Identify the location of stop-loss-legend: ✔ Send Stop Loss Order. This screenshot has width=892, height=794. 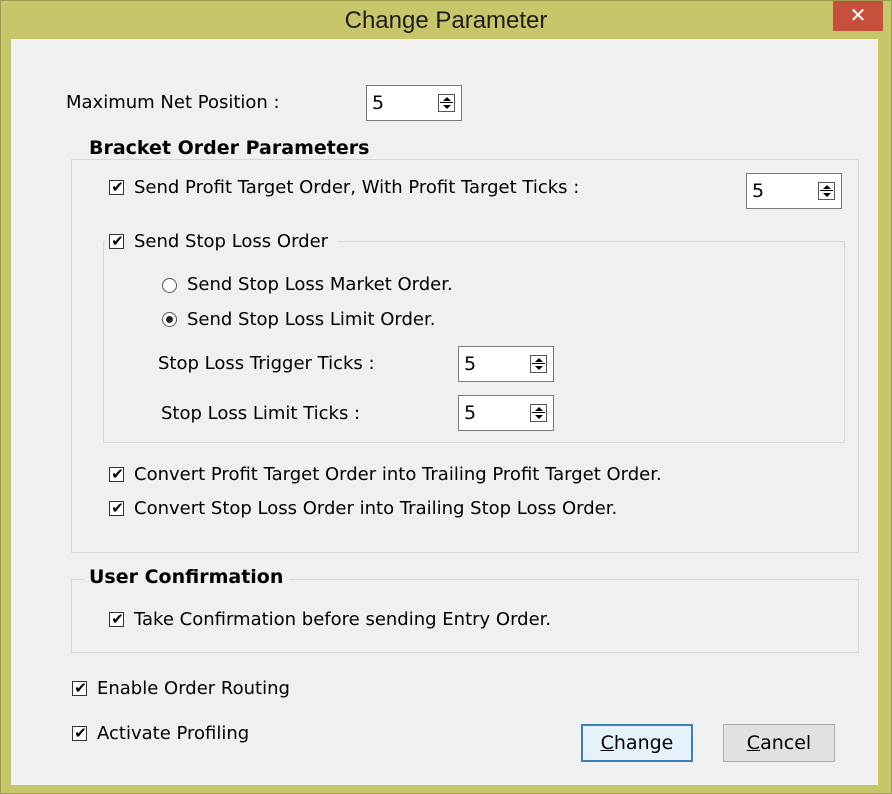
(222, 242).